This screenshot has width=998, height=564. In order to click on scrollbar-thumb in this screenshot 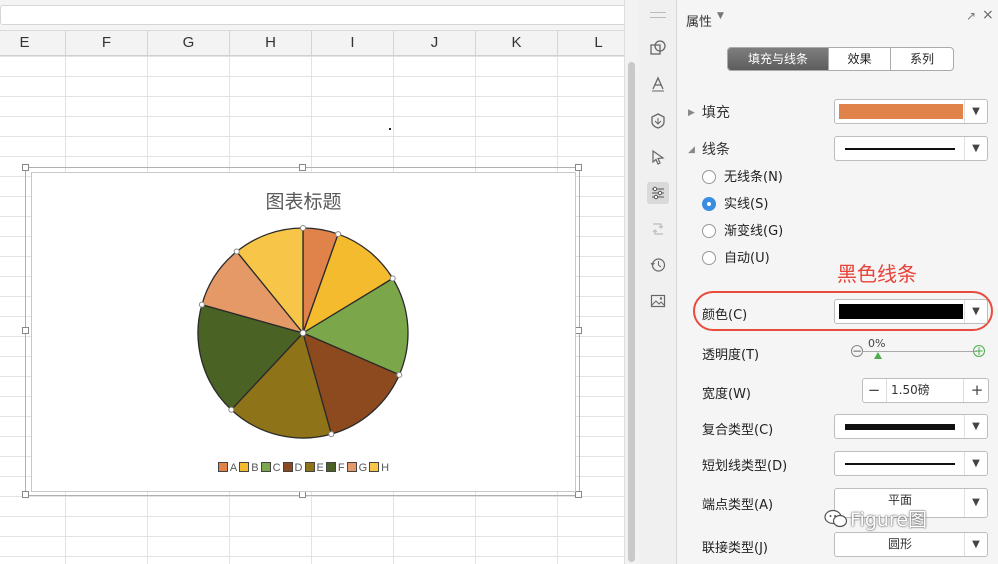, I will do `click(631, 312)`.